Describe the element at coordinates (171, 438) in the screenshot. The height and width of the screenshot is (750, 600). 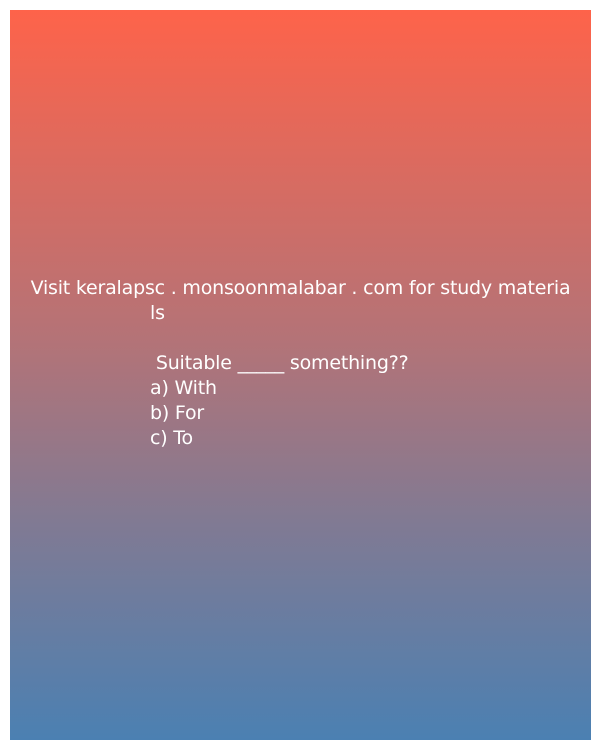
I see `option-c: c) To` at that location.